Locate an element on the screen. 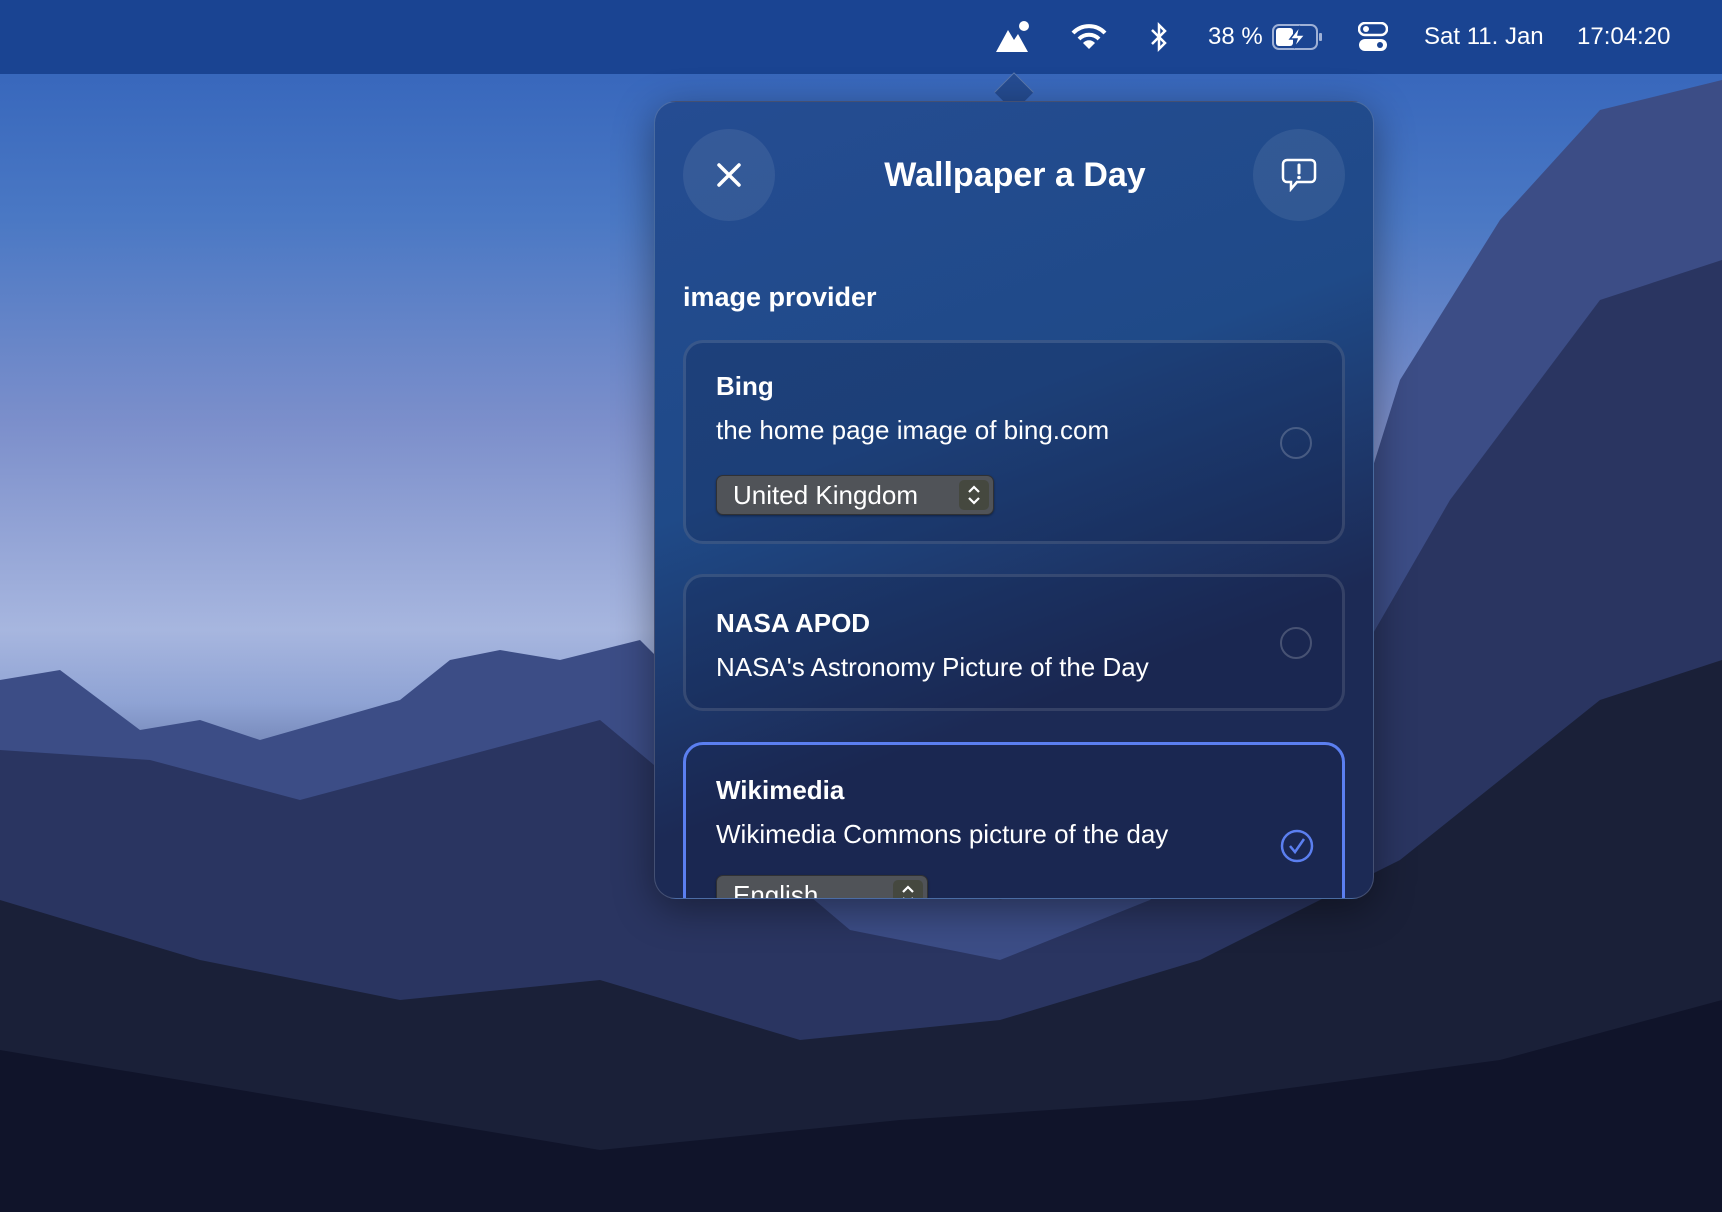 This screenshot has height=1212, width=1722. section-label: image provider is located at coordinates (780, 297).